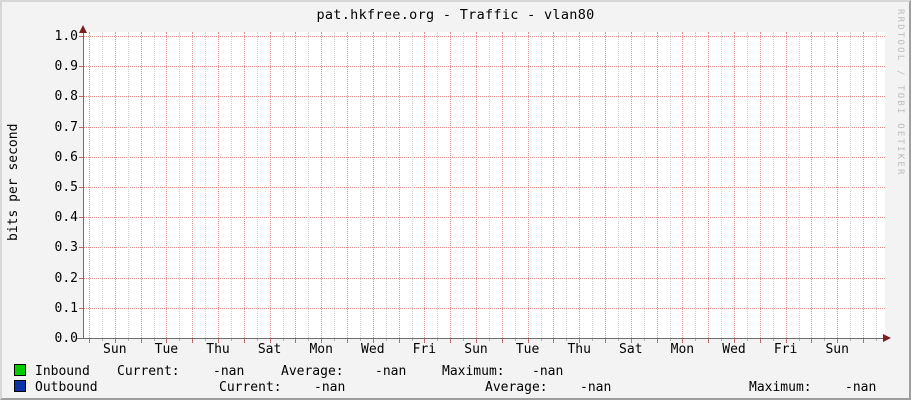  What do you see at coordinates (900, 93) in the screenshot?
I see `rrdtool-watermark: RRDTOOL / TOBI OETIKER` at bounding box center [900, 93].